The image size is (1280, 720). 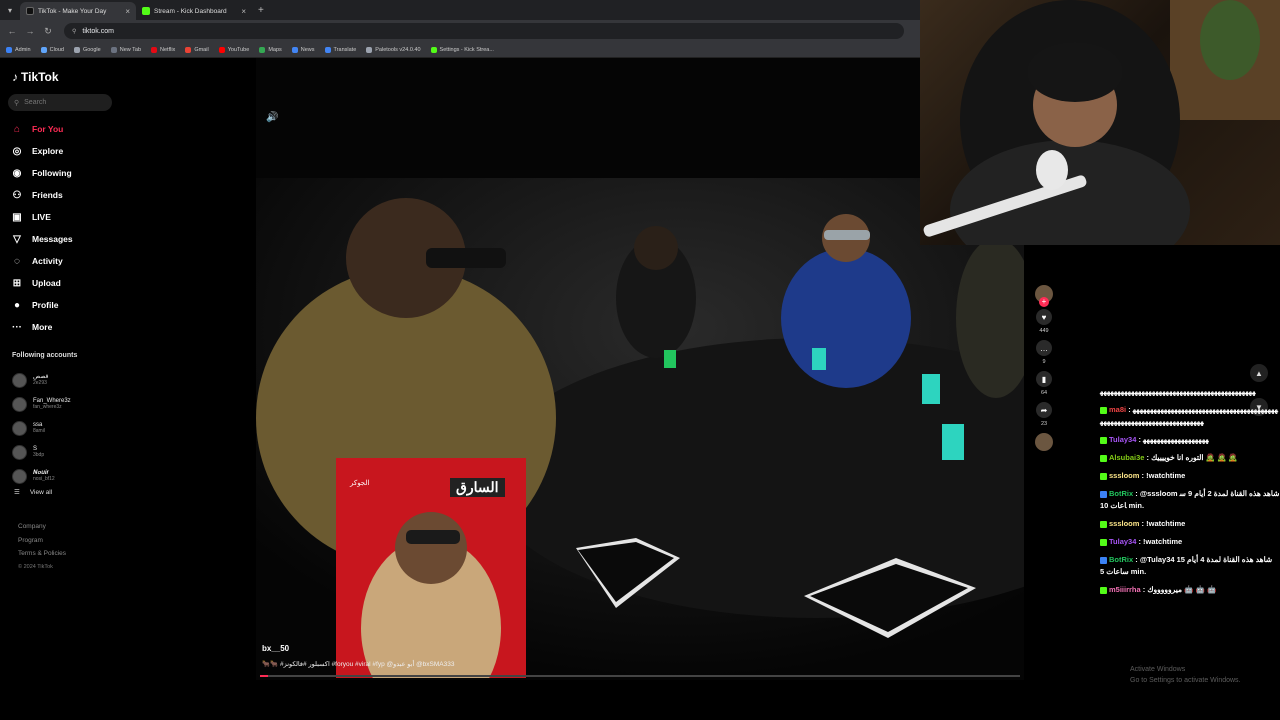 I want to click on bookmark-item: YouTube, so click(x=233, y=49).